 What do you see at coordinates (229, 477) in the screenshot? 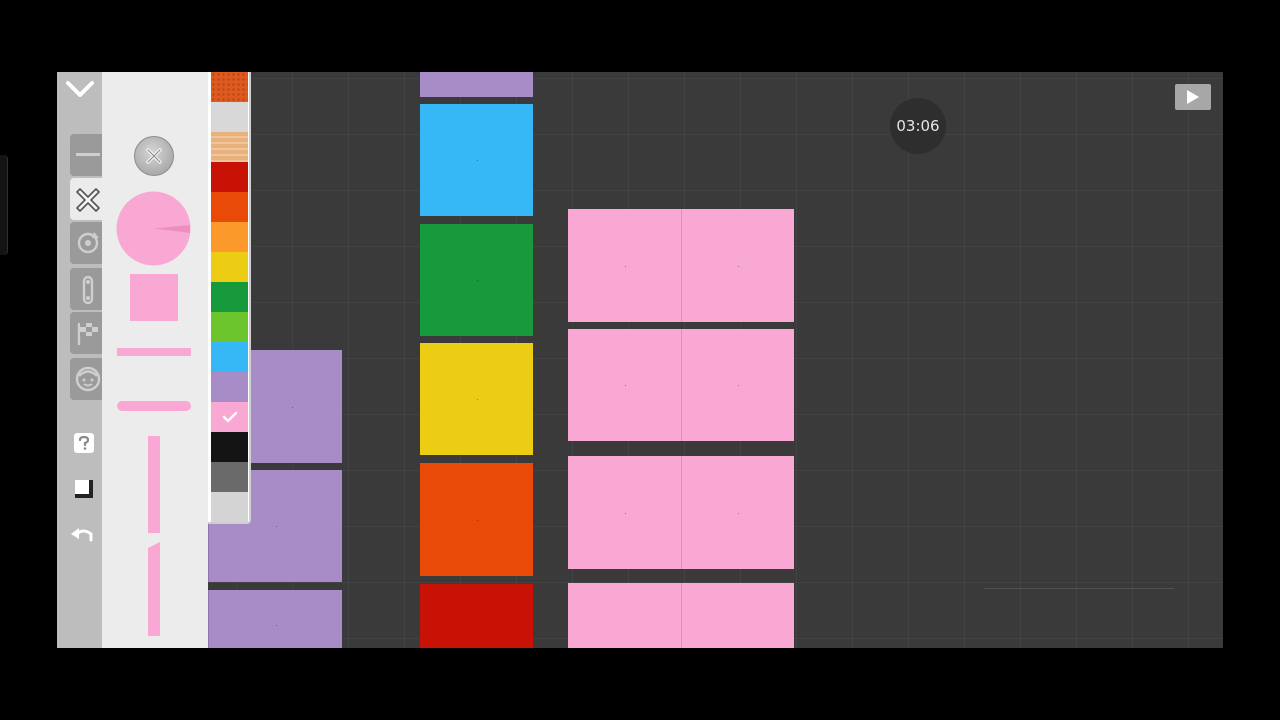
I see `color-swatch-dark-grey` at bounding box center [229, 477].